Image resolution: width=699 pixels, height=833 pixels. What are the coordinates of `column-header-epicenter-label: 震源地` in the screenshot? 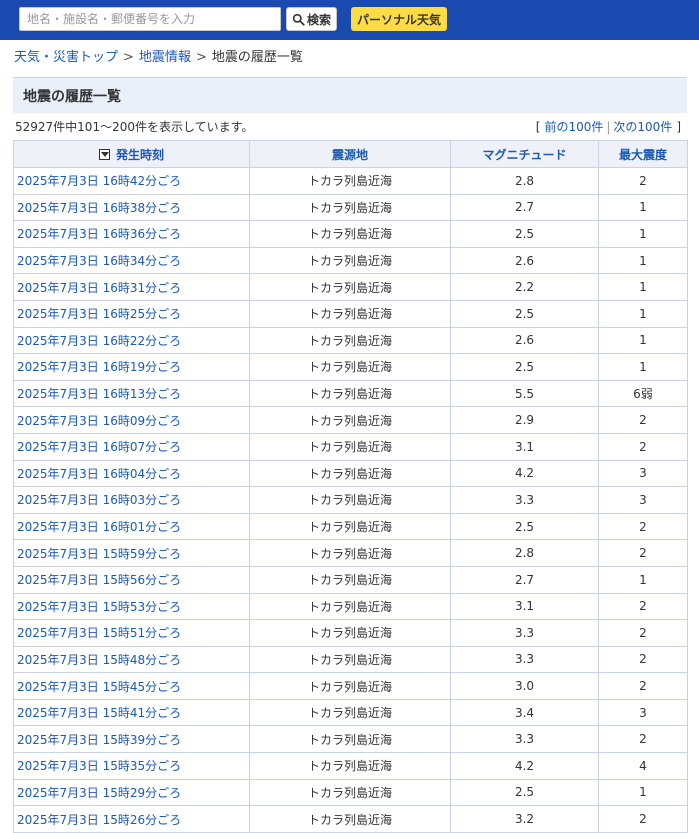 It's located at (349, 154).